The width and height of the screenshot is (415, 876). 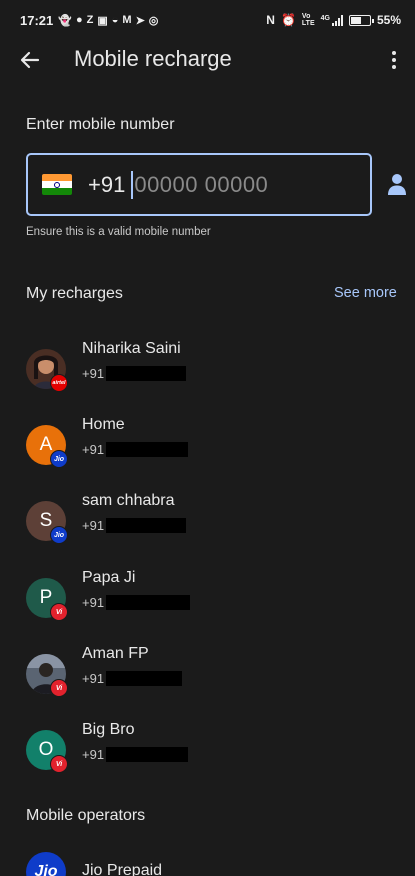 What do you see at coordinates (109, 577) in the screenshot?
I see `contact-name: Papa Ji` at bounding box center [109, 577].